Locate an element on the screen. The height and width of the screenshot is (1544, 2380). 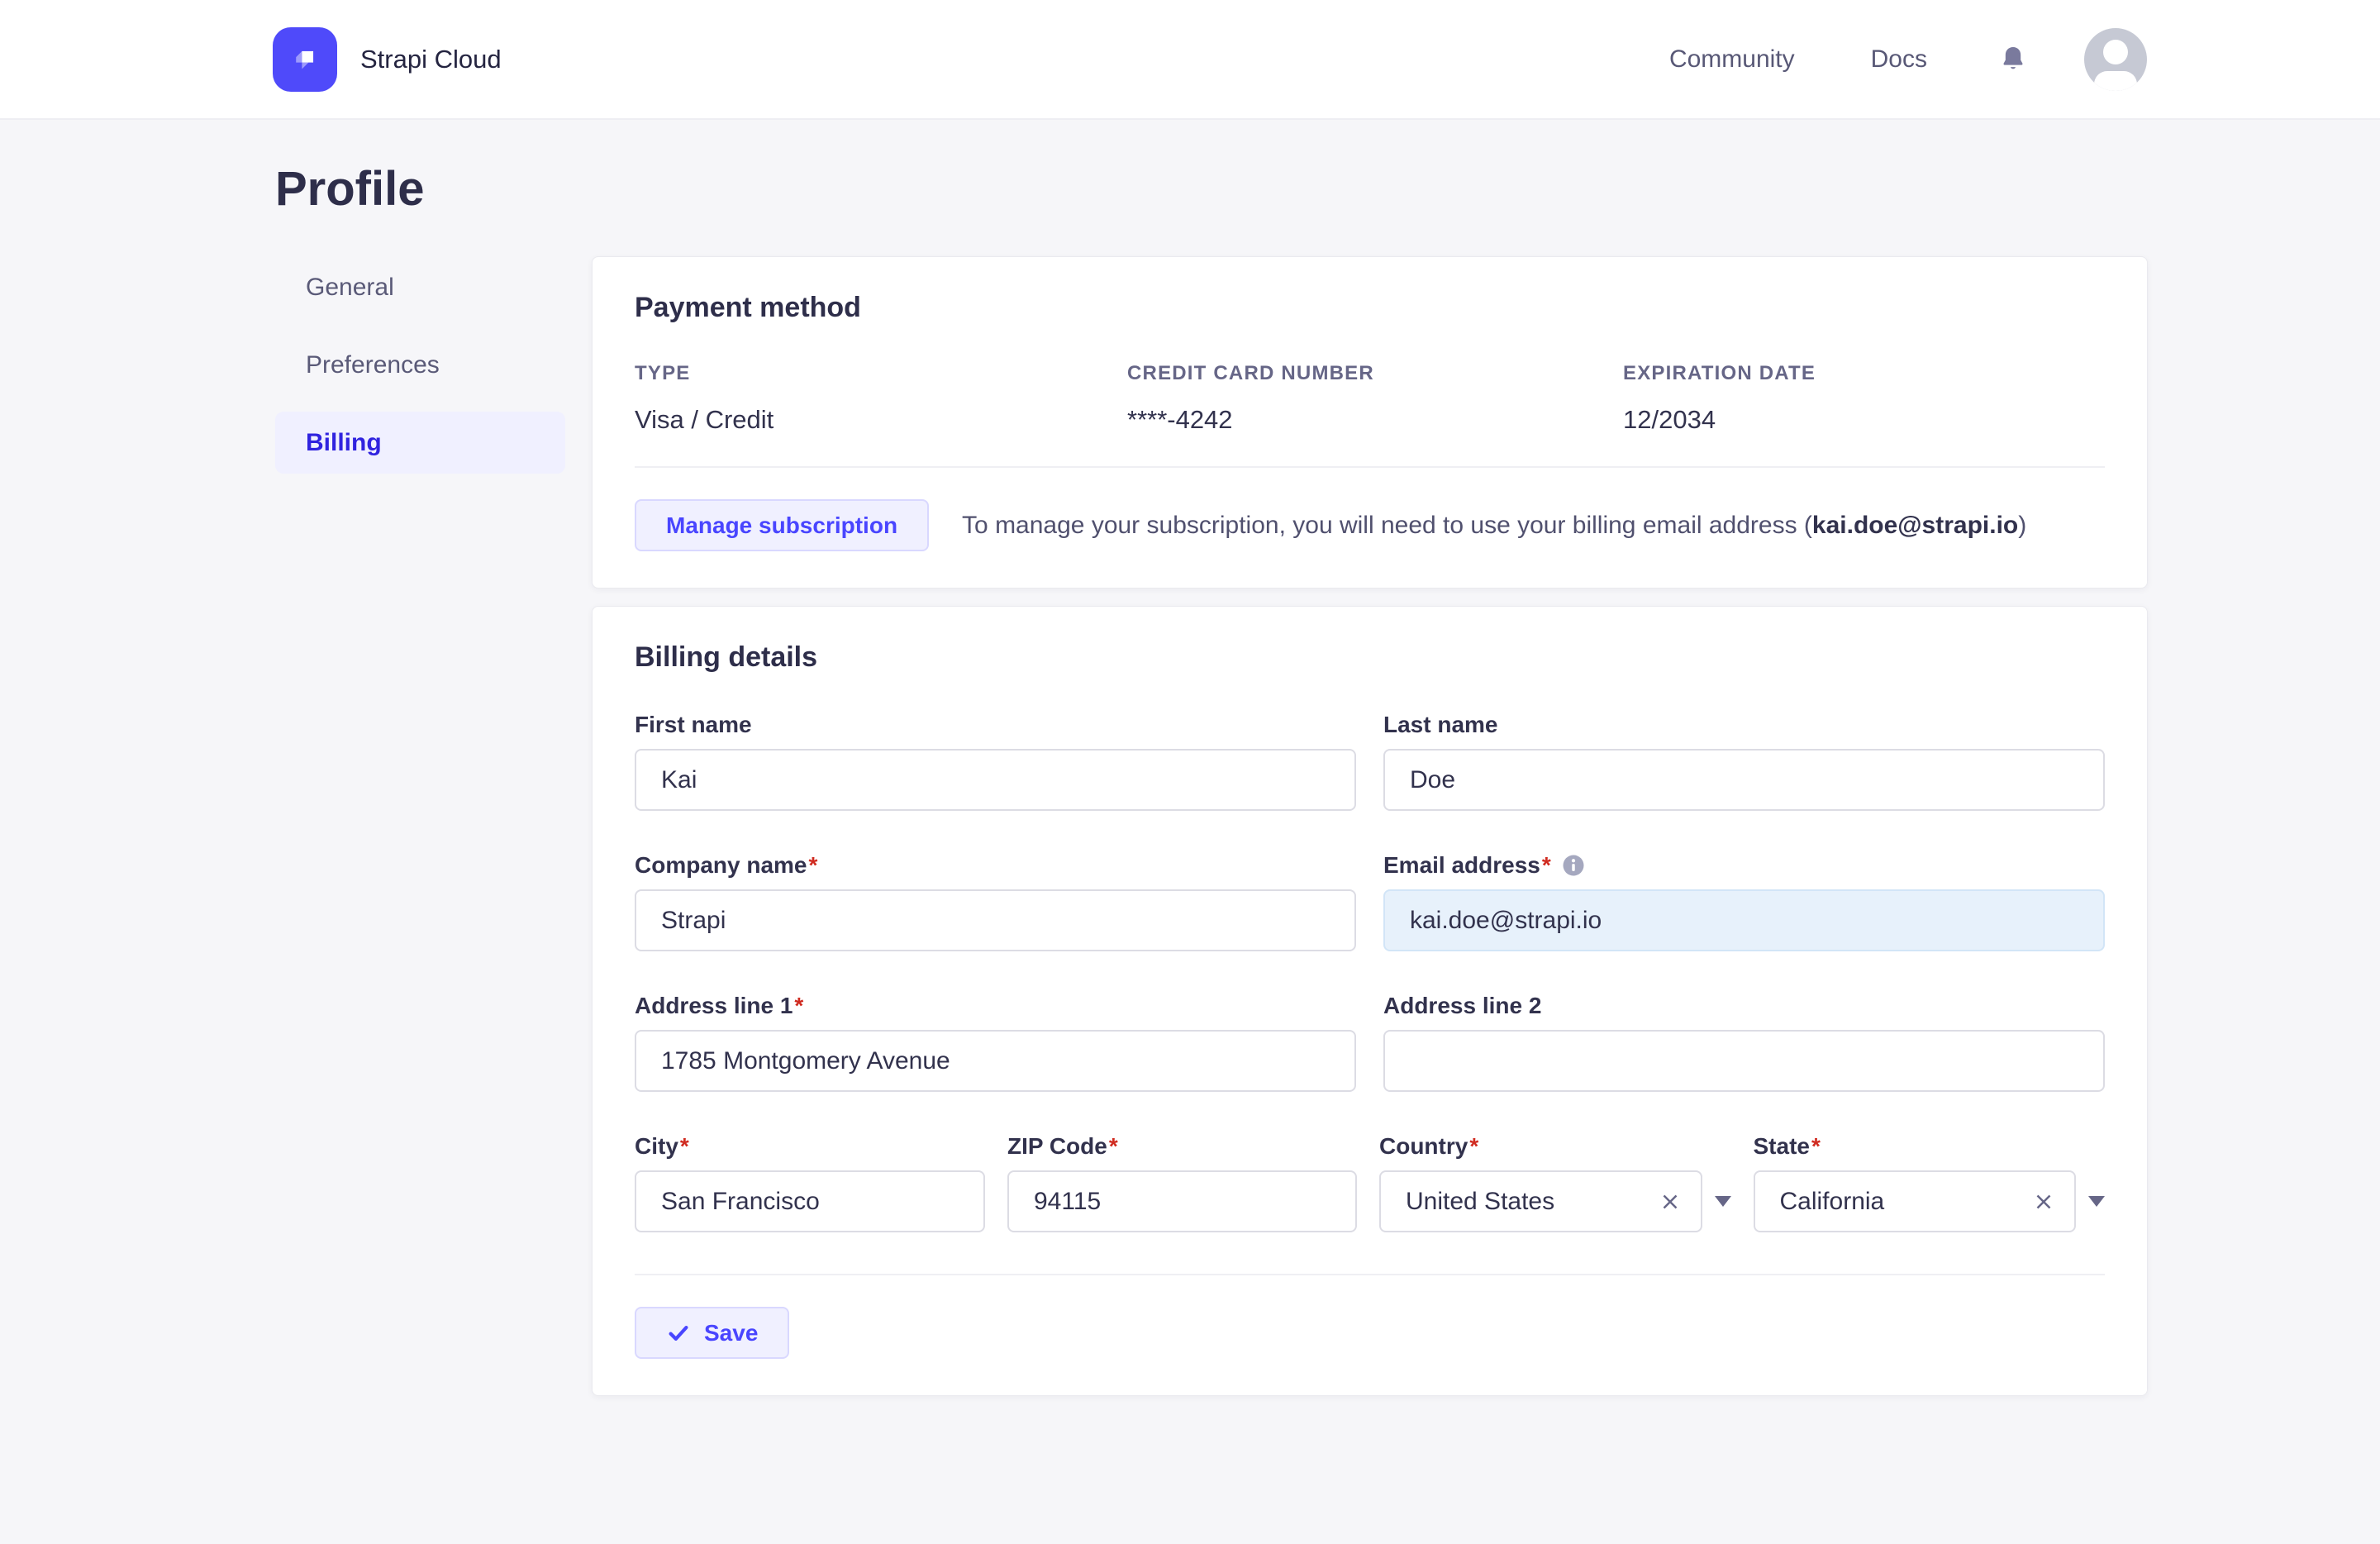
country-clear-icon is located at coordinates (1670, 1202).